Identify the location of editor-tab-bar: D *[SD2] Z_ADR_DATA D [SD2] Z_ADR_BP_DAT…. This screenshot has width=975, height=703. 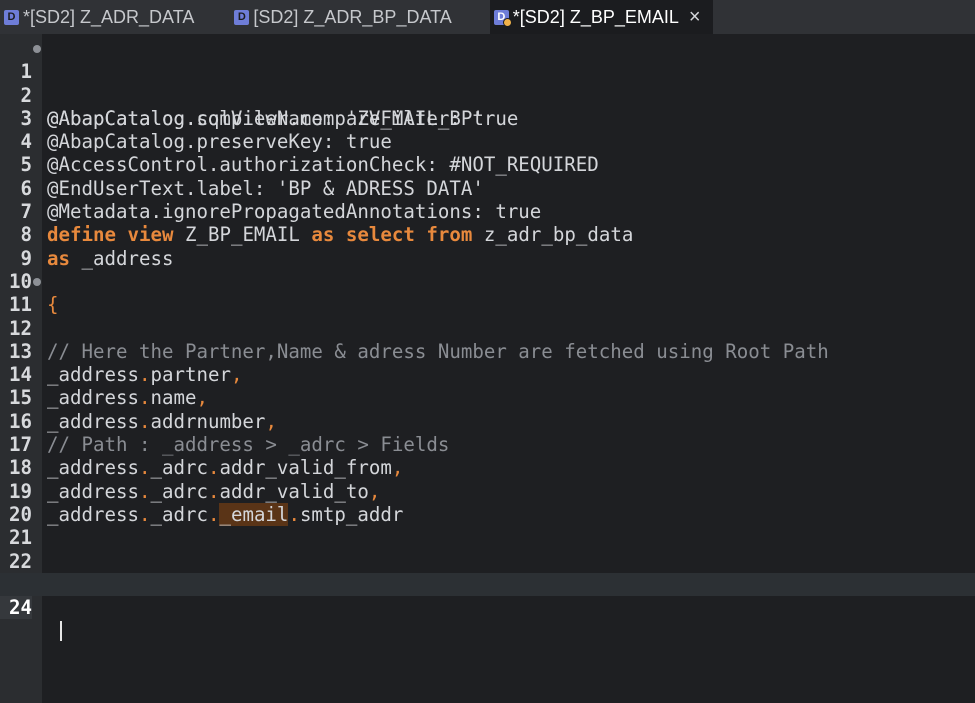
(487, 17).